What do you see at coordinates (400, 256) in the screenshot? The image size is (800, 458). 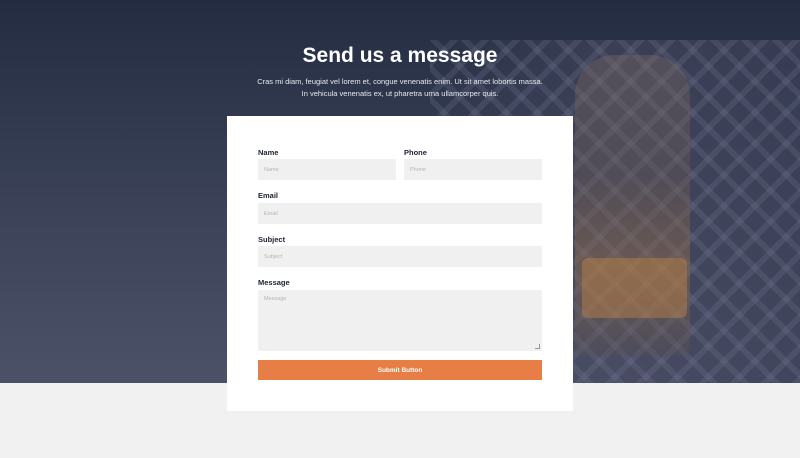 I see `subject-input` at bounding box center [400, 256].